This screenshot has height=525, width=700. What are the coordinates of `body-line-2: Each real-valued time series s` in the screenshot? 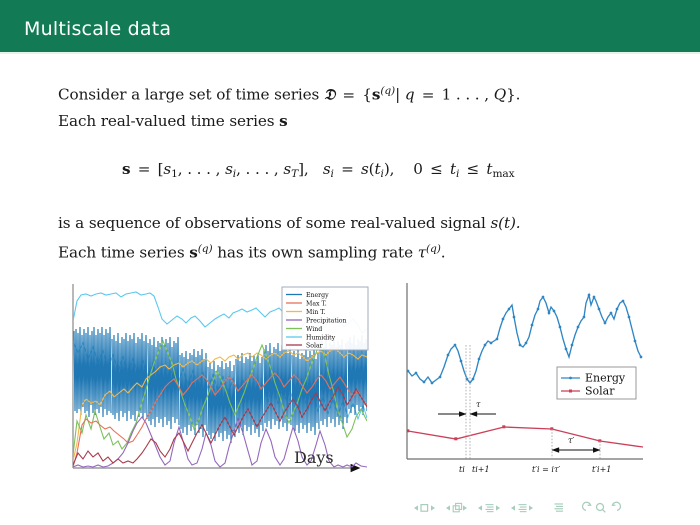 It's located at (173, 121).